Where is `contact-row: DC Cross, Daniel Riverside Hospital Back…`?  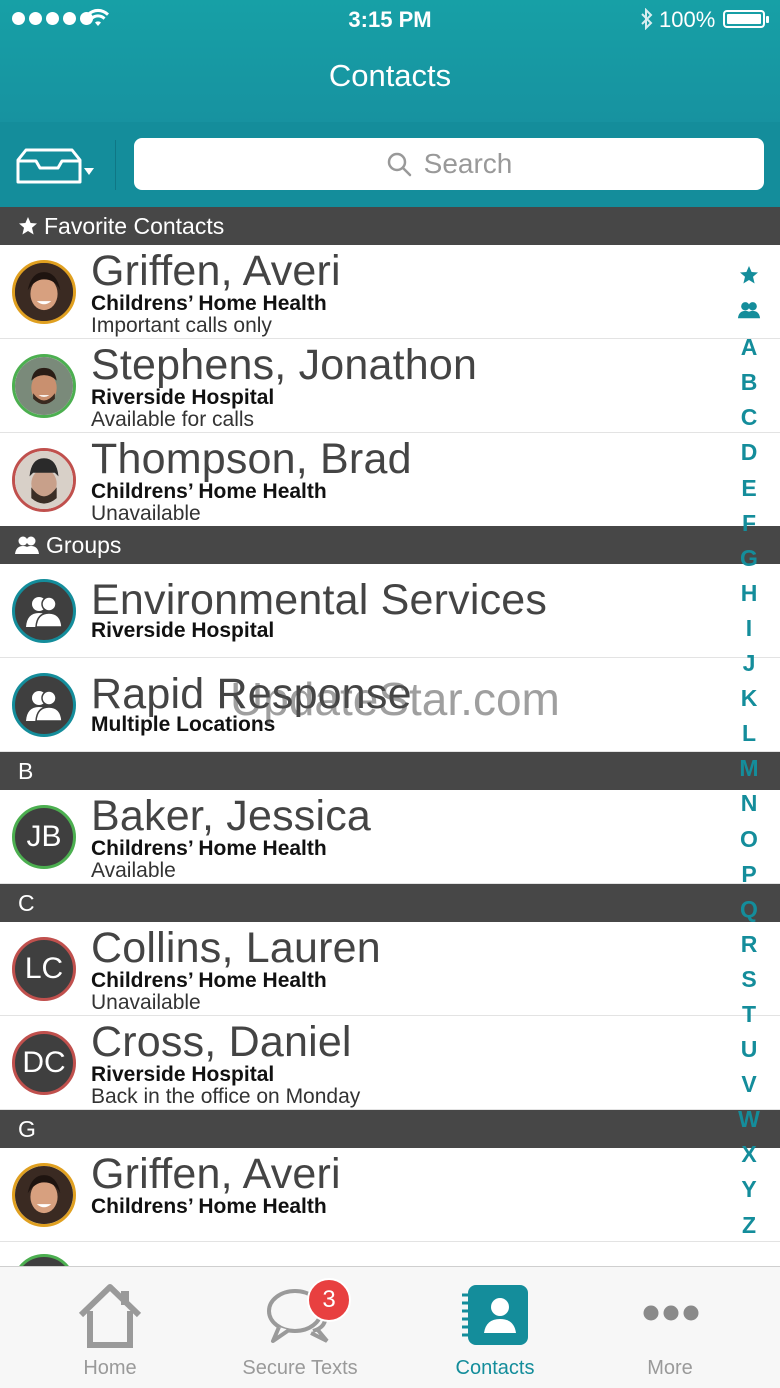
contact-row: DC Cross, Daniel Riverside Hospital Back… is located at coordinates (390, 1063).